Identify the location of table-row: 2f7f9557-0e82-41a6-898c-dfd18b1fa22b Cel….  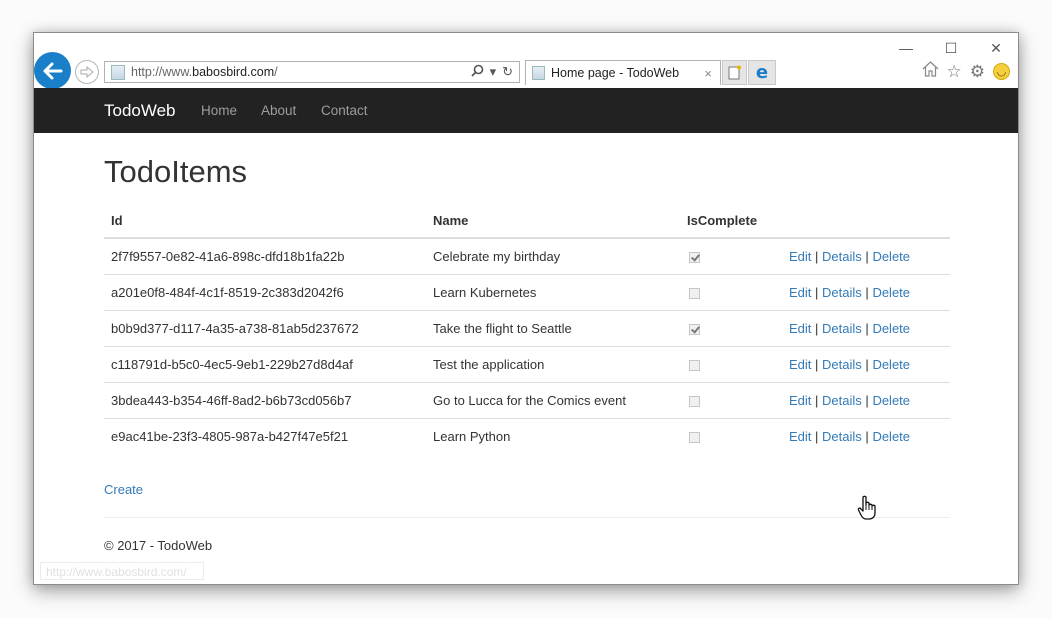
(527, 256).